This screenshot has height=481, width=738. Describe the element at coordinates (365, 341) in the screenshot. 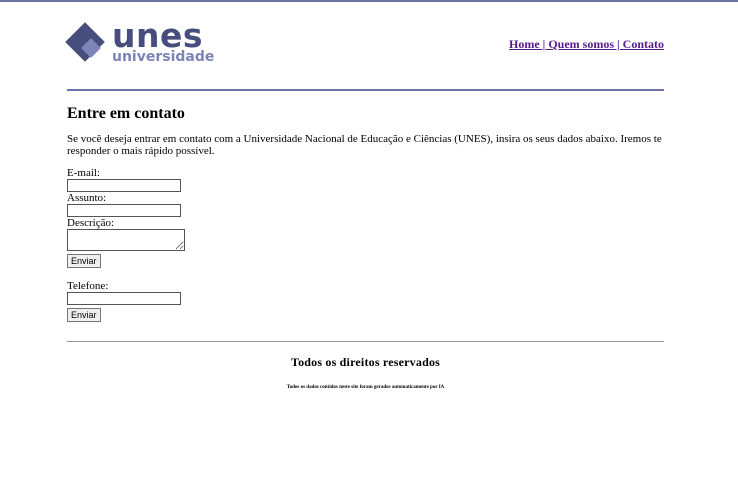

I see `footer-divider` at that location.